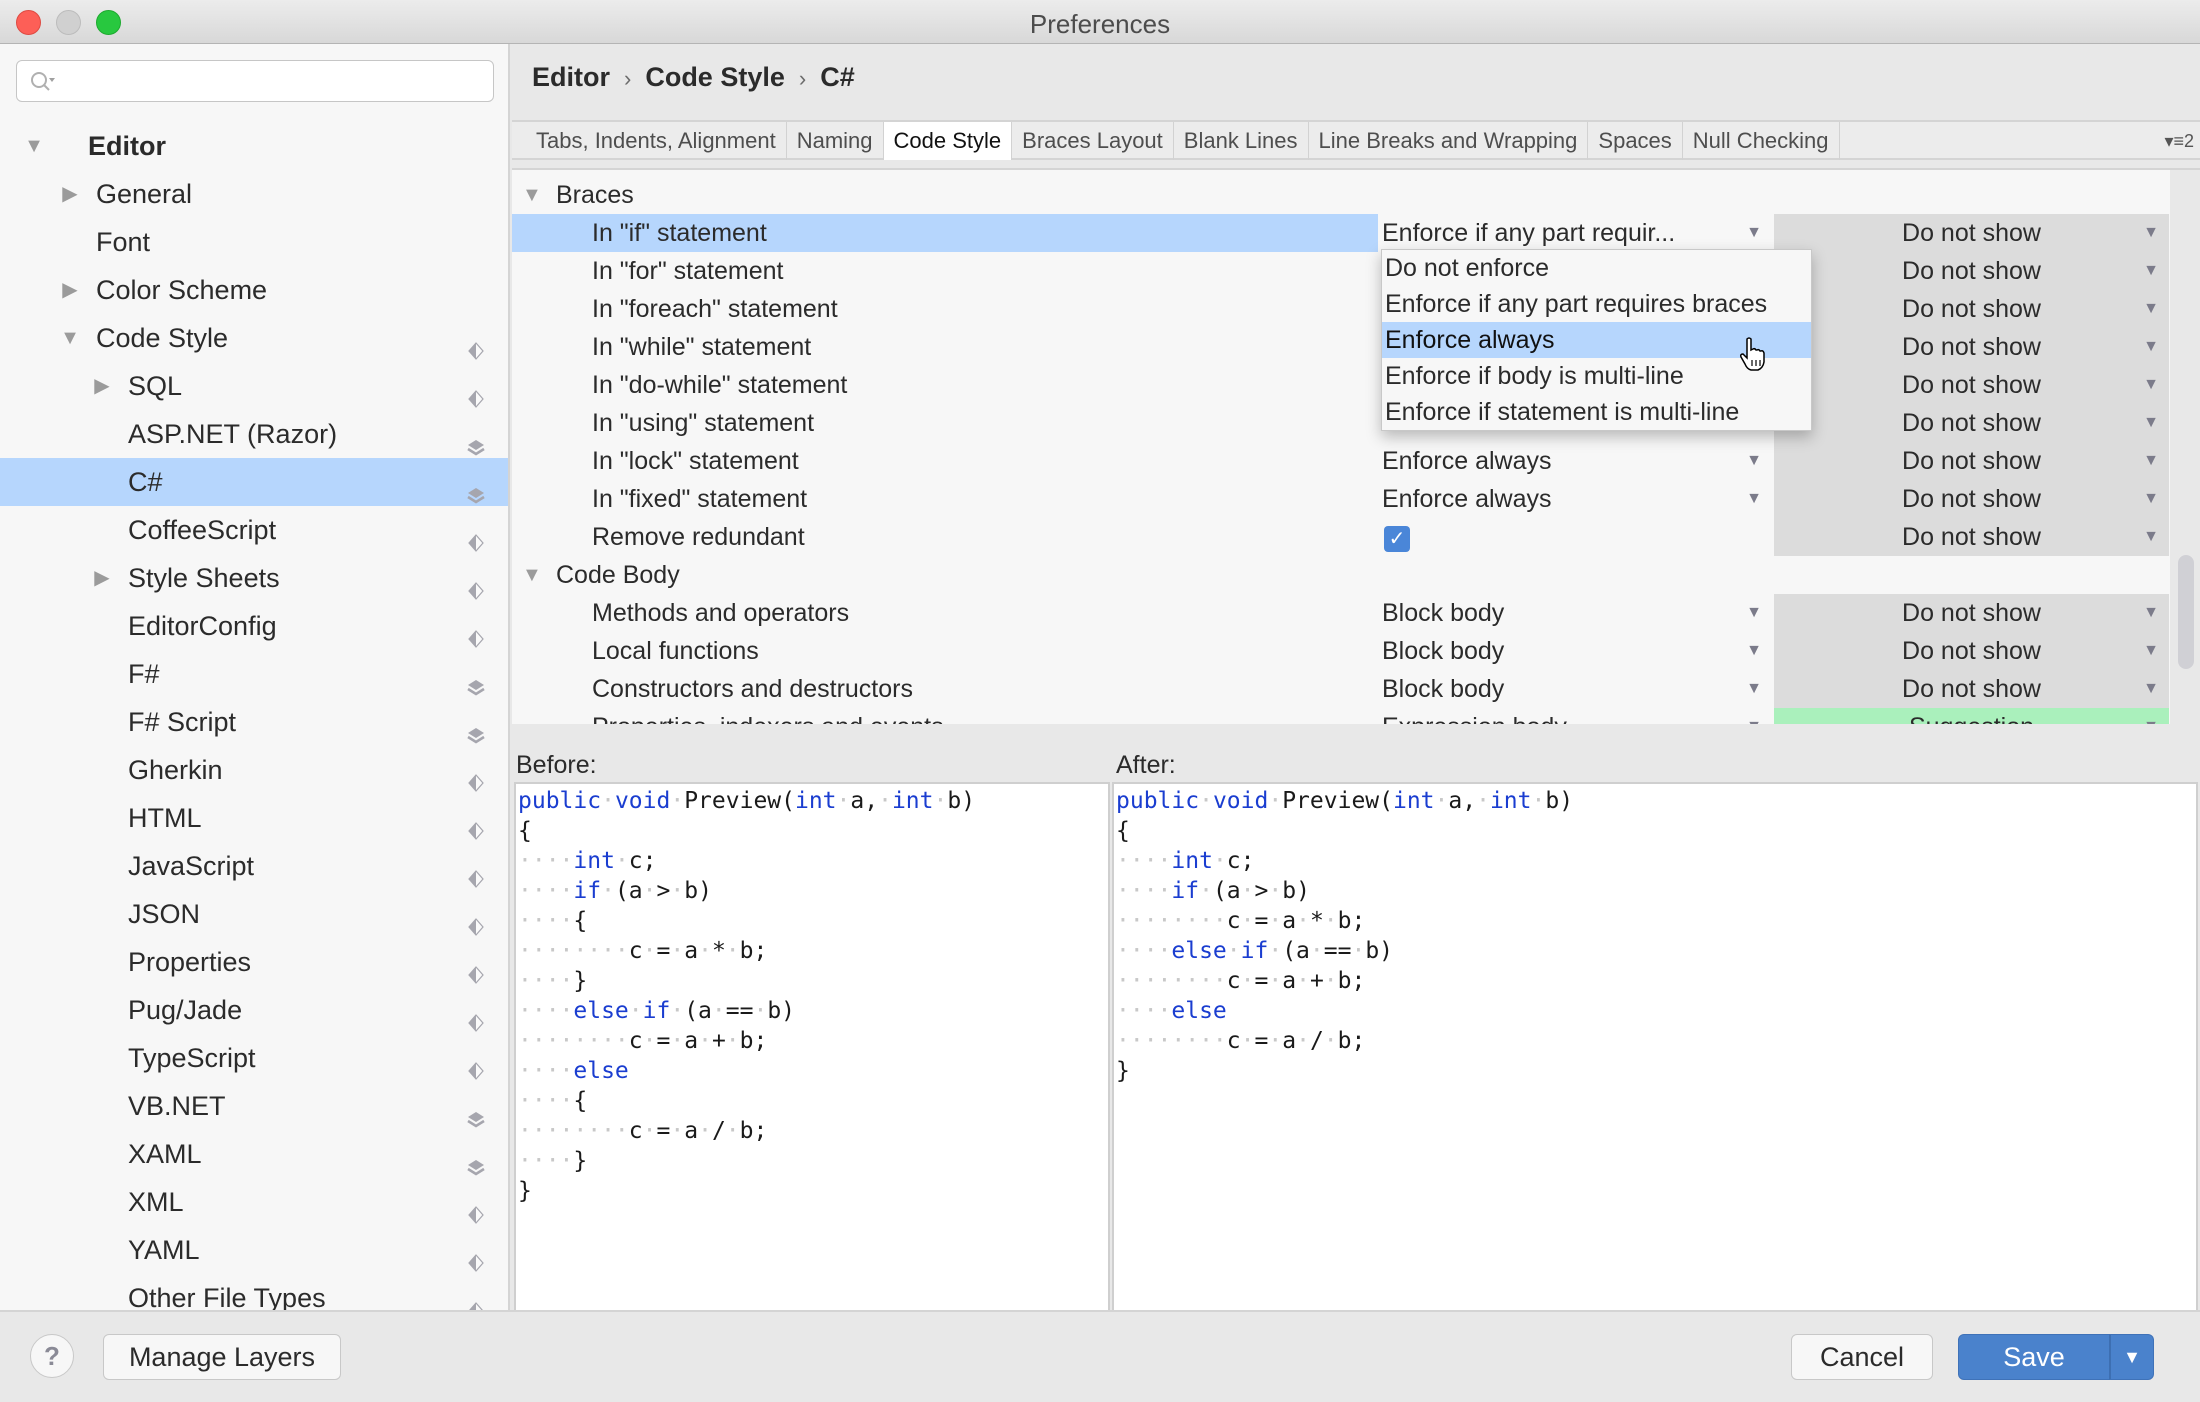 Image resolution: width=2200 pixels, height=1402 pixels. I want to click on code-keyword: int, so click(1192, 861).